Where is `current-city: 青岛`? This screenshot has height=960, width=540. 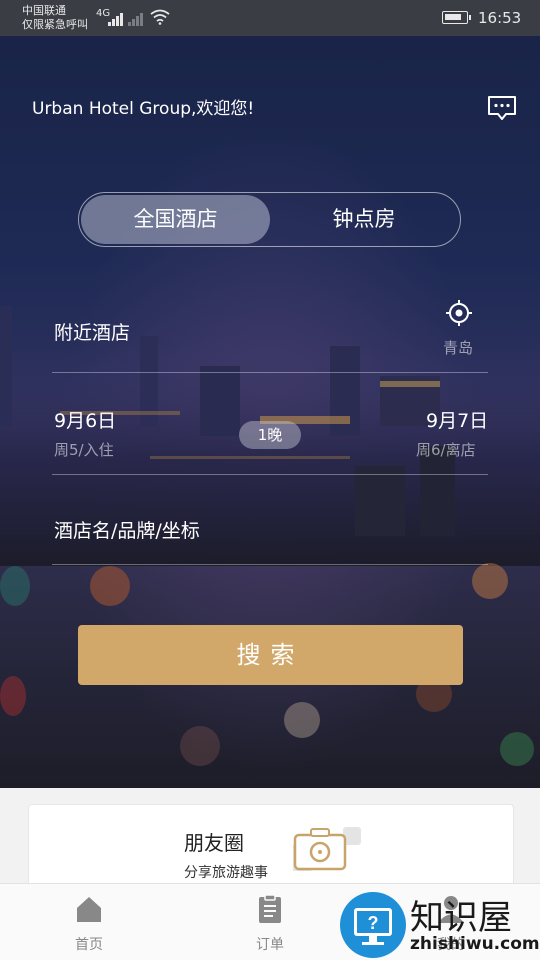 current-city: 青岛 is located at coordinates (458, 347).